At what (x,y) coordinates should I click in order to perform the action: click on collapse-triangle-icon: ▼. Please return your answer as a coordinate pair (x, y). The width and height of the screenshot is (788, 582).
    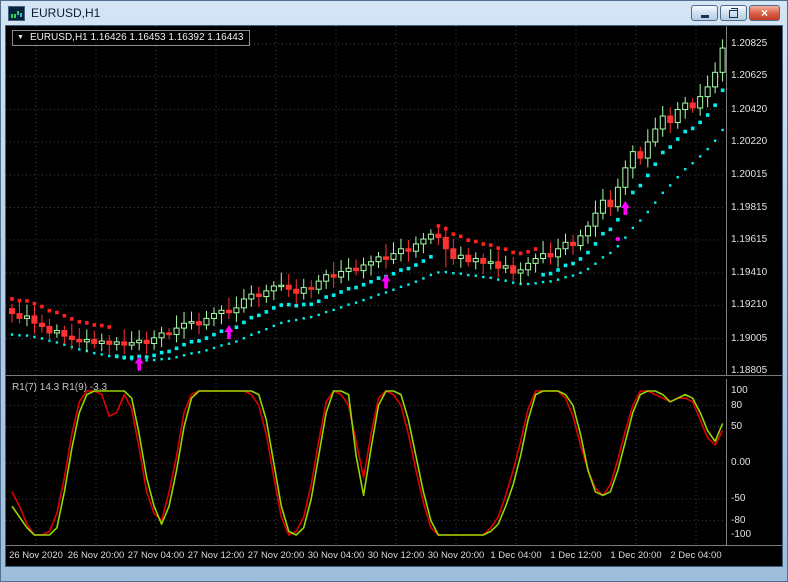
    Looking at the image, I should click on (20, 37).